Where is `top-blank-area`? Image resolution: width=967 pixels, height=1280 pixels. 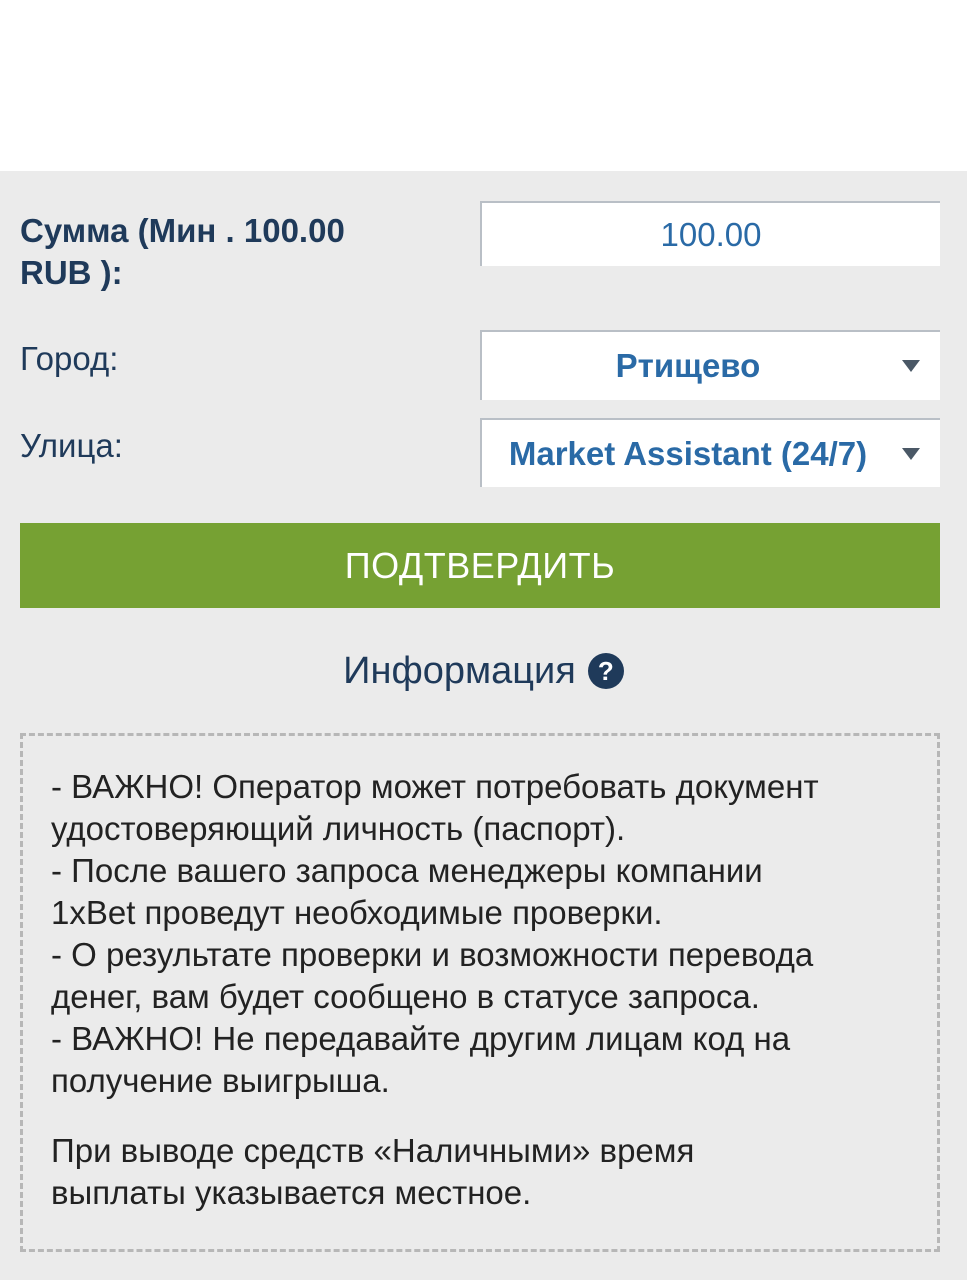
top-blank-area is located at coordinates (483, 85).